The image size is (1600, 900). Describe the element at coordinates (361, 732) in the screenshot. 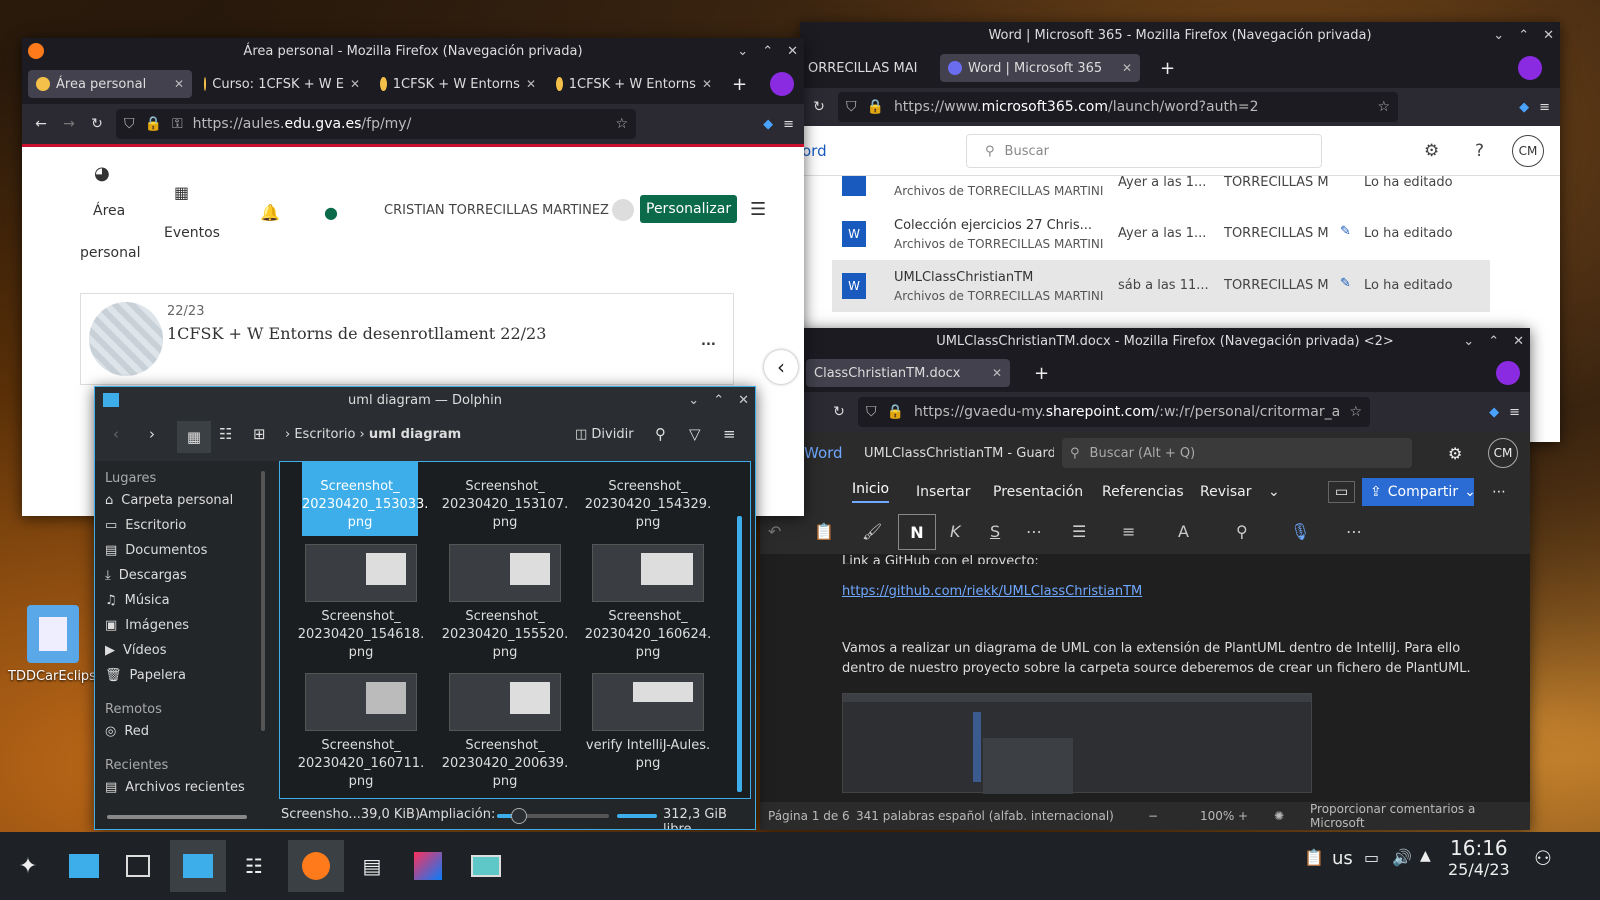

I see `file-item: Screenshot_ 20230420_160711. png` at that location.